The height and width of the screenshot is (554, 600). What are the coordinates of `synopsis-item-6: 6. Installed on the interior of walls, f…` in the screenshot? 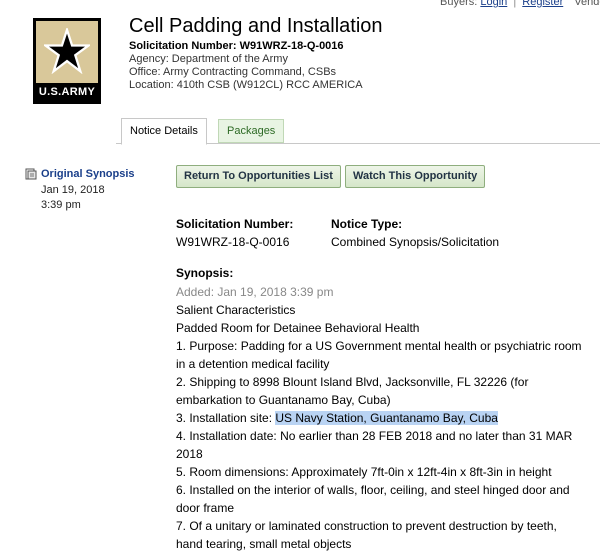 It's located at (373, 499).